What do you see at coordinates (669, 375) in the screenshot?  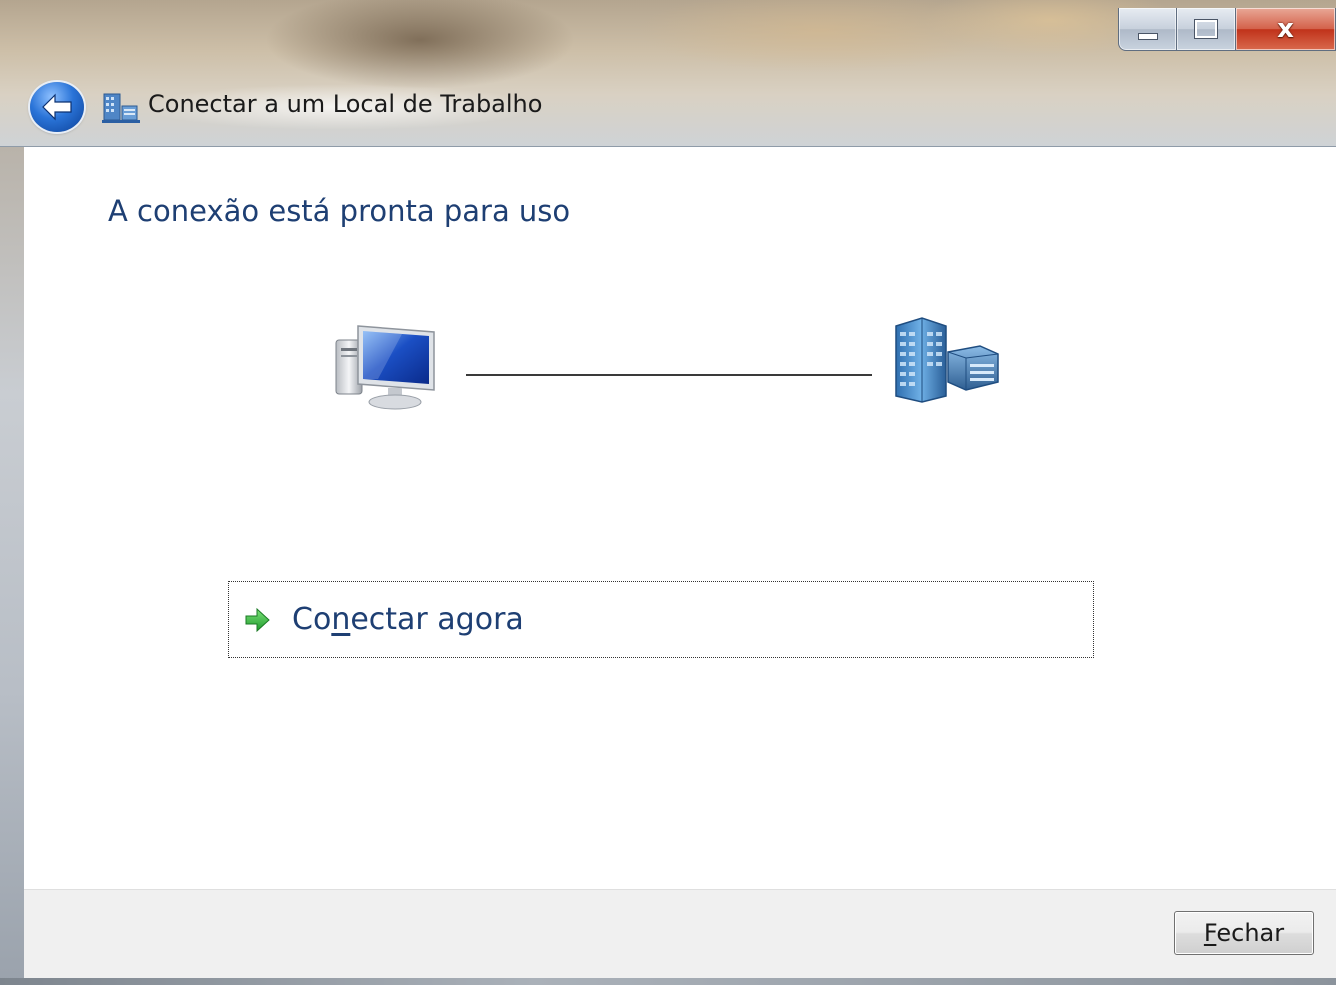 I see `connection-line` at bounding box center [669, 375].